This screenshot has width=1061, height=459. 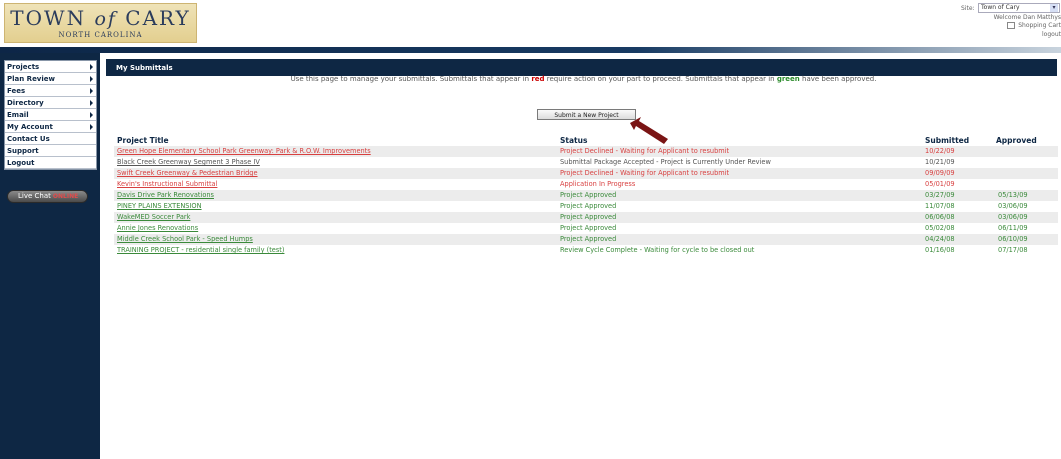 What do you see at coordinates (940, 173) in the screenshot?
I see `submitted-date: 09/09/09` at bounding box center [940, 173].